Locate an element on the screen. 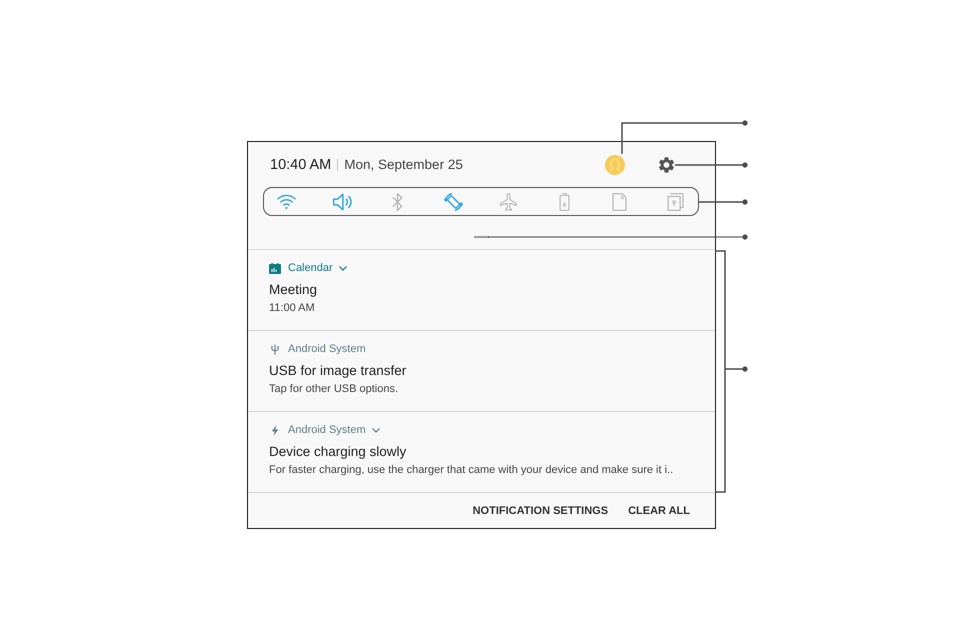  settings-icon is located at coordinates (666, 164).